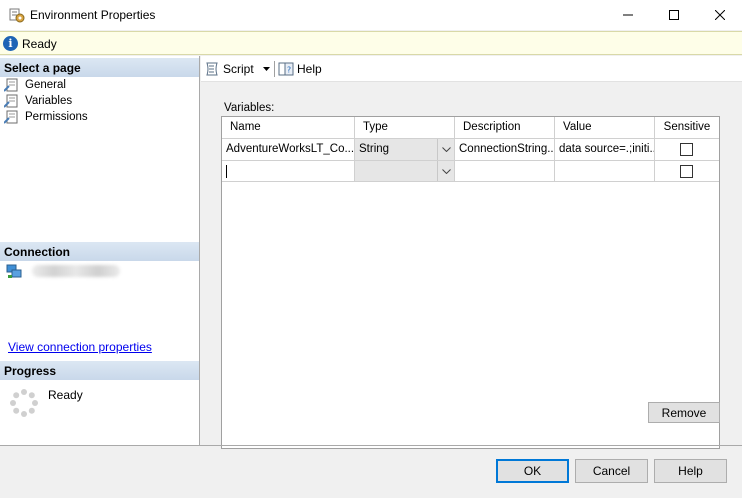 This screenshot has width=742, height=498. Describe the element at coordinates (39, 44) in the screenshot. I see `status-text: Ready` at that location.